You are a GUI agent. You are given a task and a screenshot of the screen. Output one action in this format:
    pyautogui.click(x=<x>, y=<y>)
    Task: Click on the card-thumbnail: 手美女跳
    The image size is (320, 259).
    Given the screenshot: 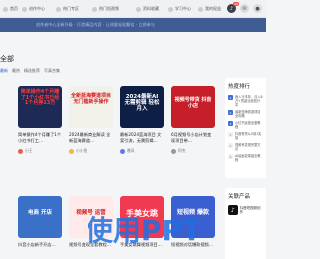 What is the action you would take?
    pyautogui.click(x=142, y=217)
    